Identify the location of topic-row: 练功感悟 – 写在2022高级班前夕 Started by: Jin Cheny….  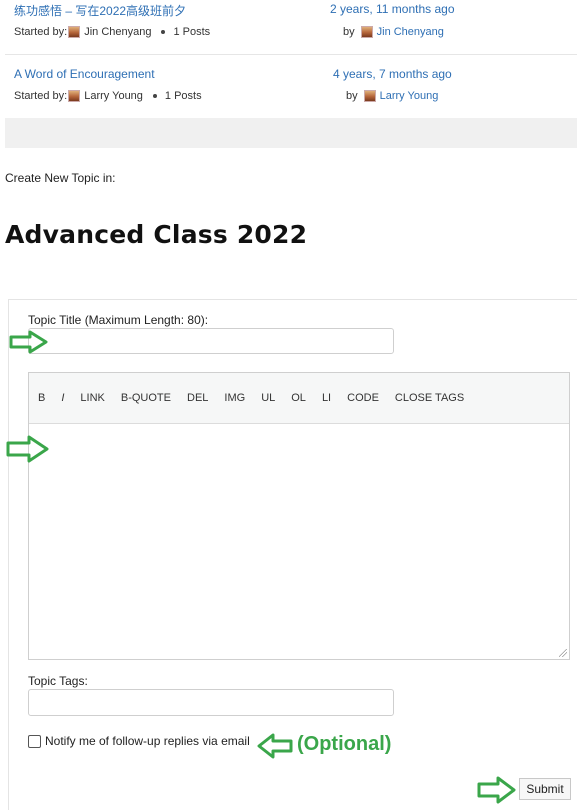
(291, 27).